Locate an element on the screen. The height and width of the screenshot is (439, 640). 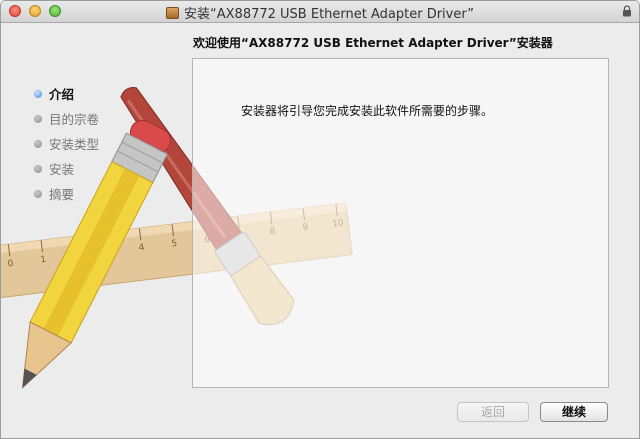
window-title: 安装“AX88772 USB Ethernet Adapter Driver” is located at coordinates (329, 14).